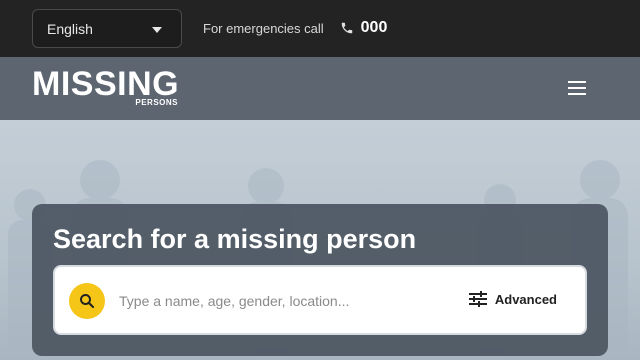 Image resolution: width=640 pixels, height=360 pixels. What do you see at coordinates (157, 30) in the screenshot?
I see `chevron-down-icon` at bounding box center [157, 30].